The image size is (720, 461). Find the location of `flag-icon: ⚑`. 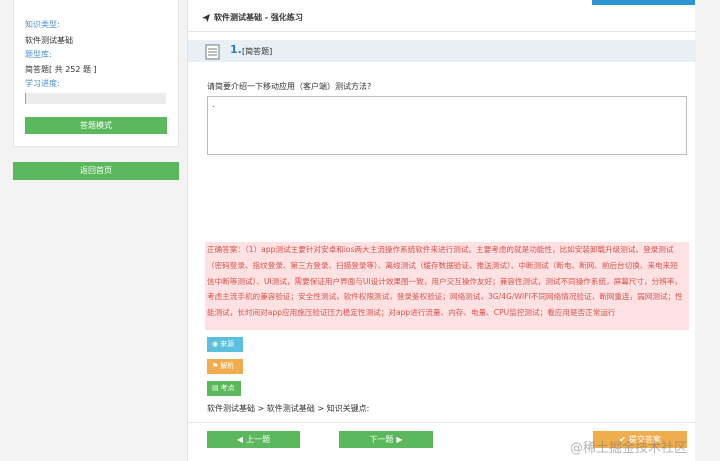

flag-icon: ⚑ is located at coordinates (215, 366).